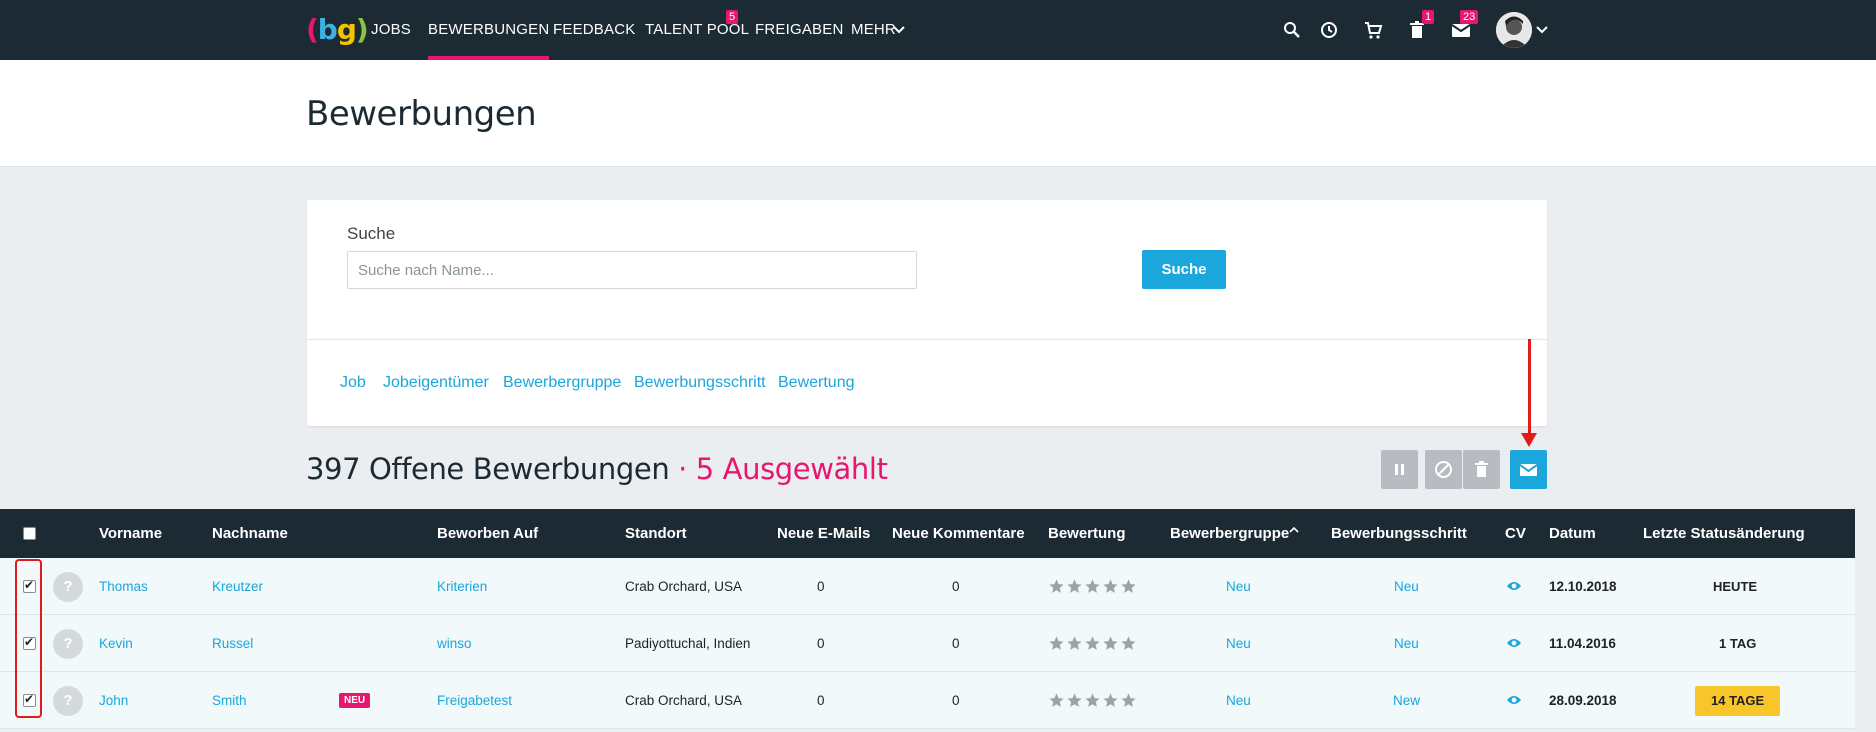  I want to click on col-nachname: Nachname, so click(250, 533).